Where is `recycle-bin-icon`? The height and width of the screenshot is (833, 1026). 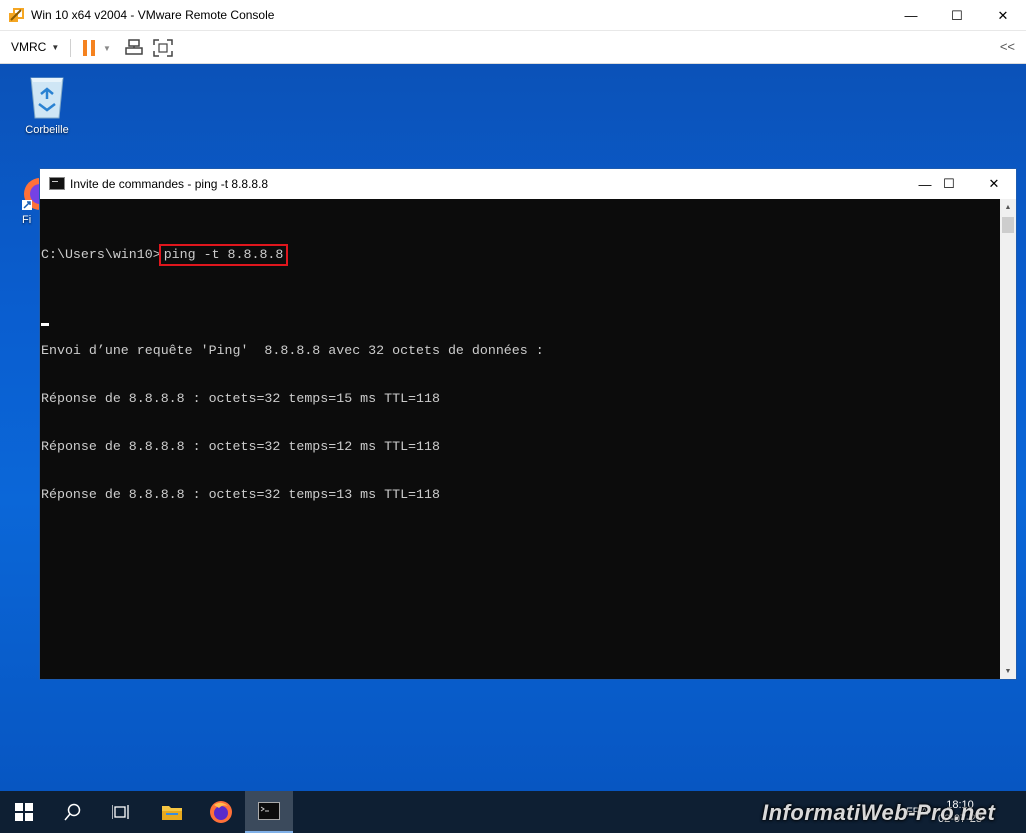
recycle-bin-icon is located at coordinates (47, 98).